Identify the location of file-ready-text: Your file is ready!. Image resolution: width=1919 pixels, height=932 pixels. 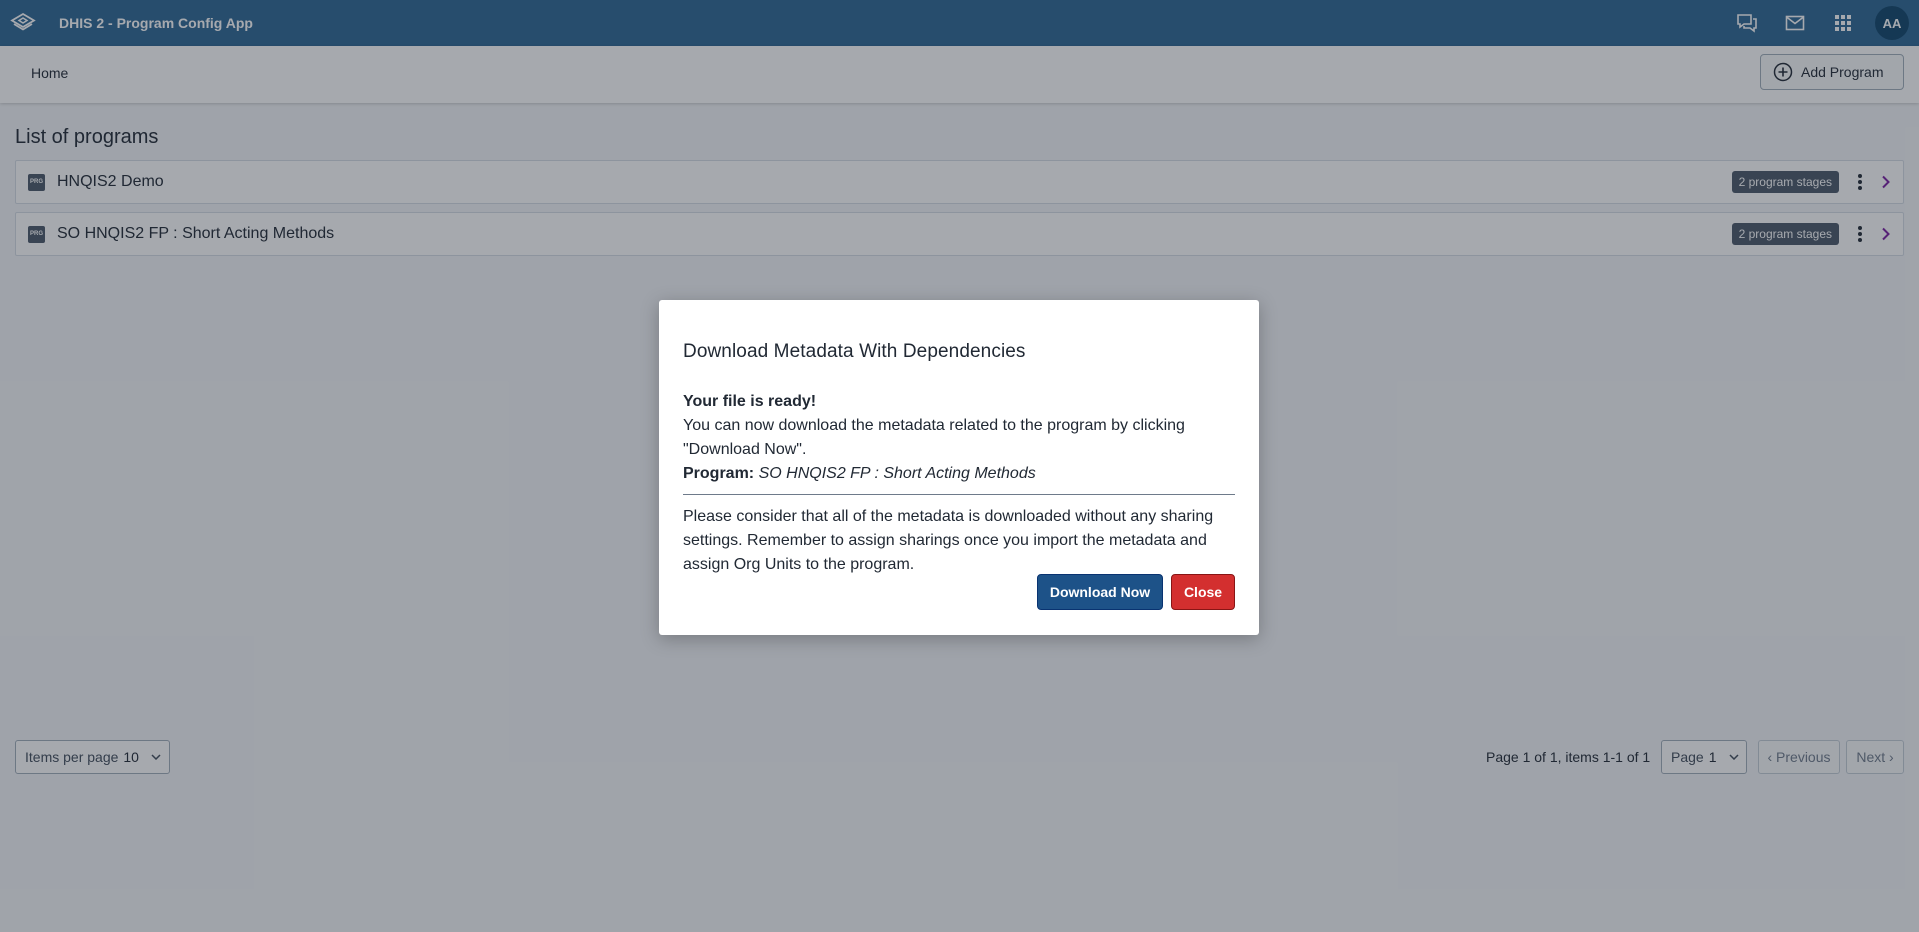
(750, 401).